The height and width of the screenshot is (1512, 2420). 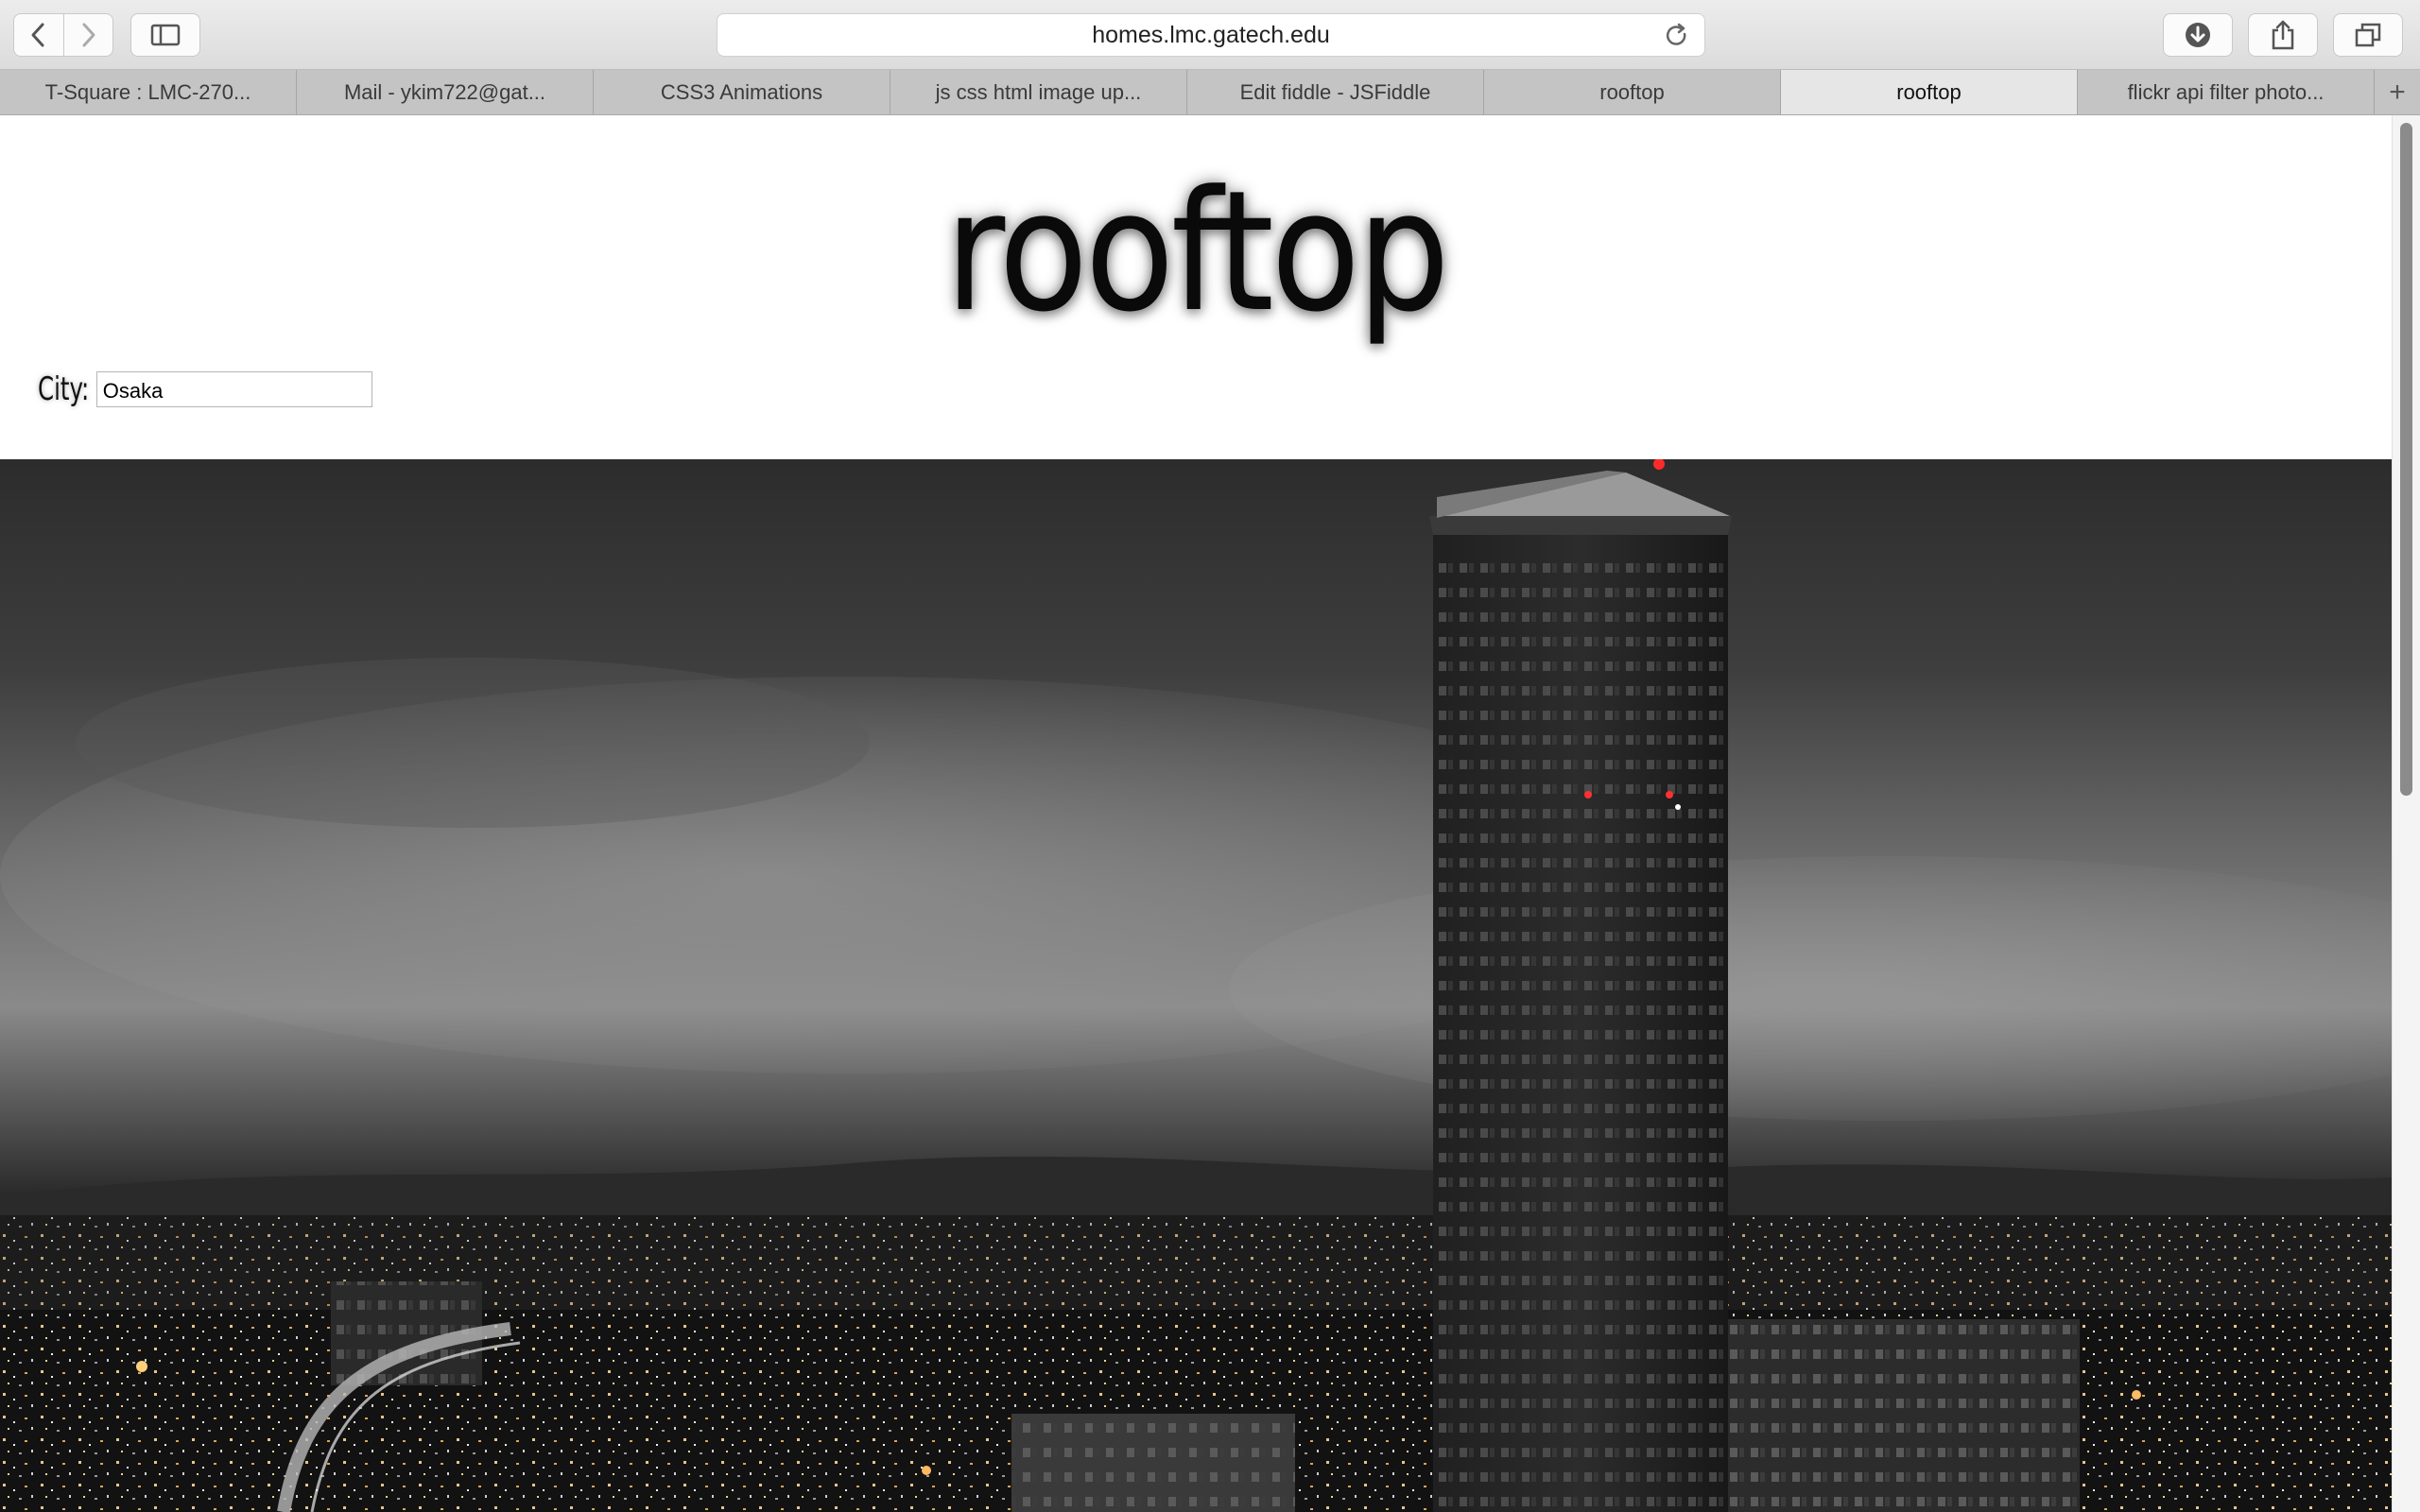 I want to click on browser-tab: CSS3 Animations, so click(x=742, y=92).